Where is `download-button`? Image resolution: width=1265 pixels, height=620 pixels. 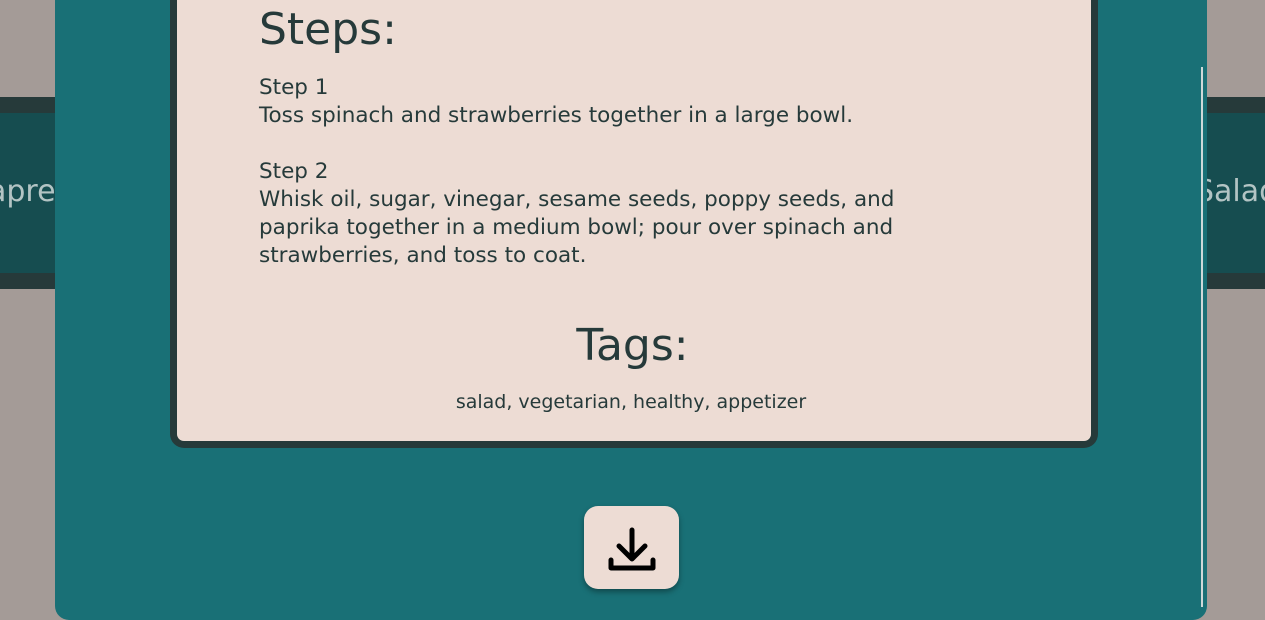
download-button is located at coordinates (631, 547).